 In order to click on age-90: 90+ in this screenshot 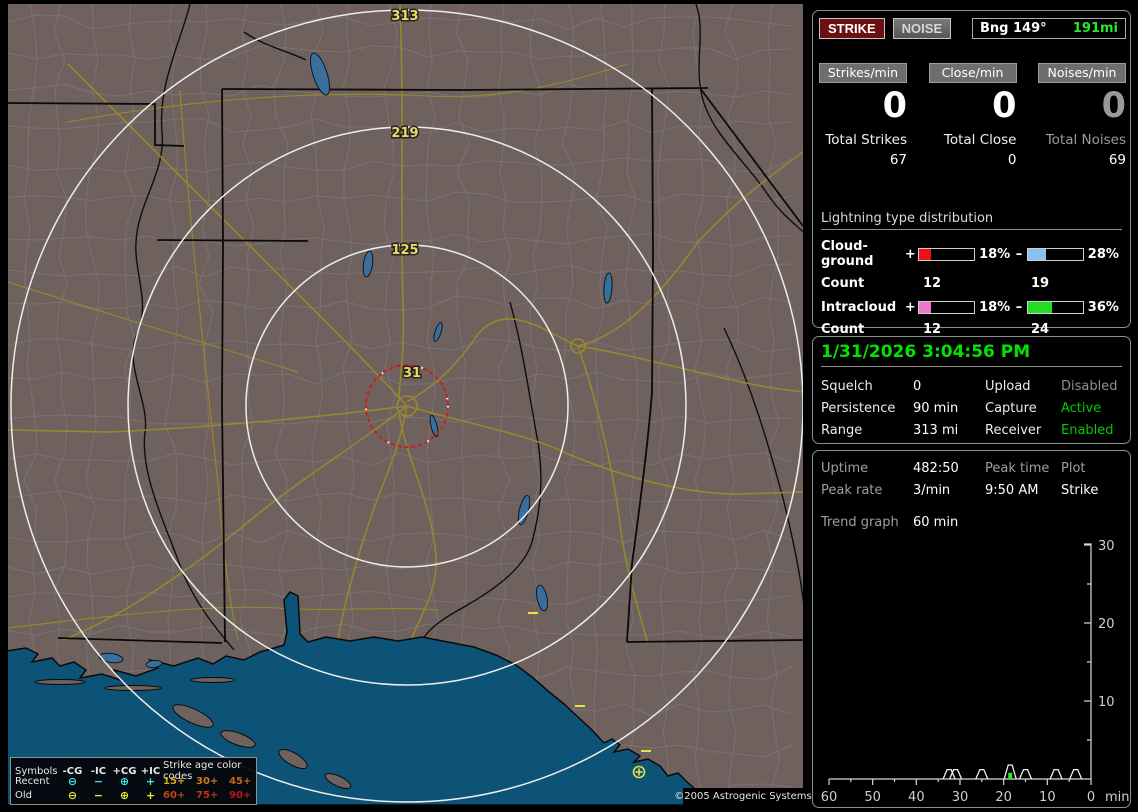, I will do `click(240, 795)`.